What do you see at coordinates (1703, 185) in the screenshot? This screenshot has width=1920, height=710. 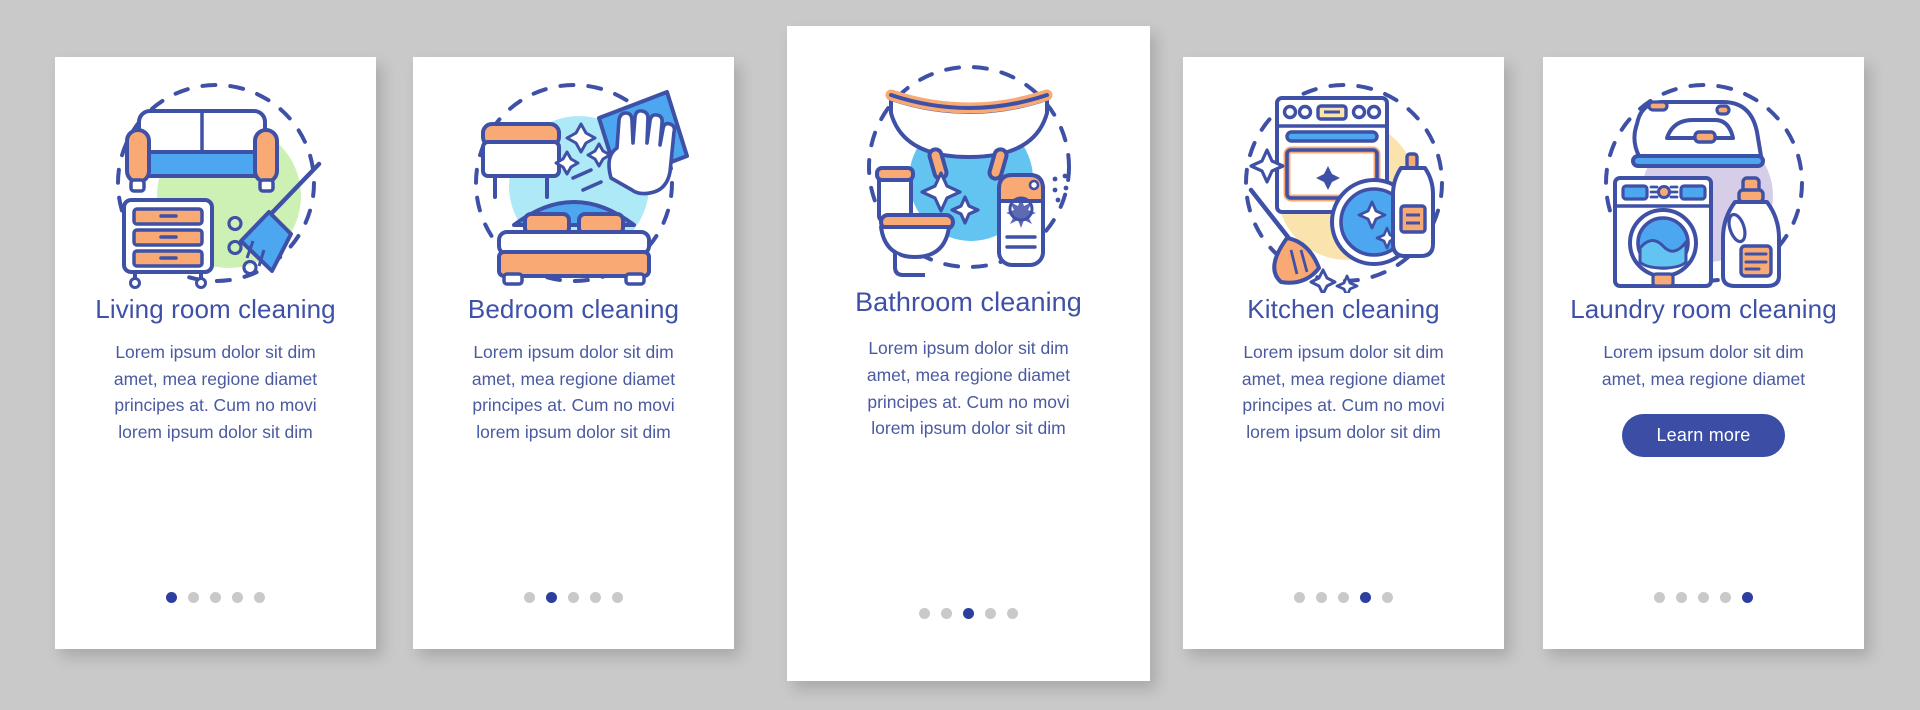 I see `iron-washing-machine-detergent-icon` at bounding box center [1703, 185].